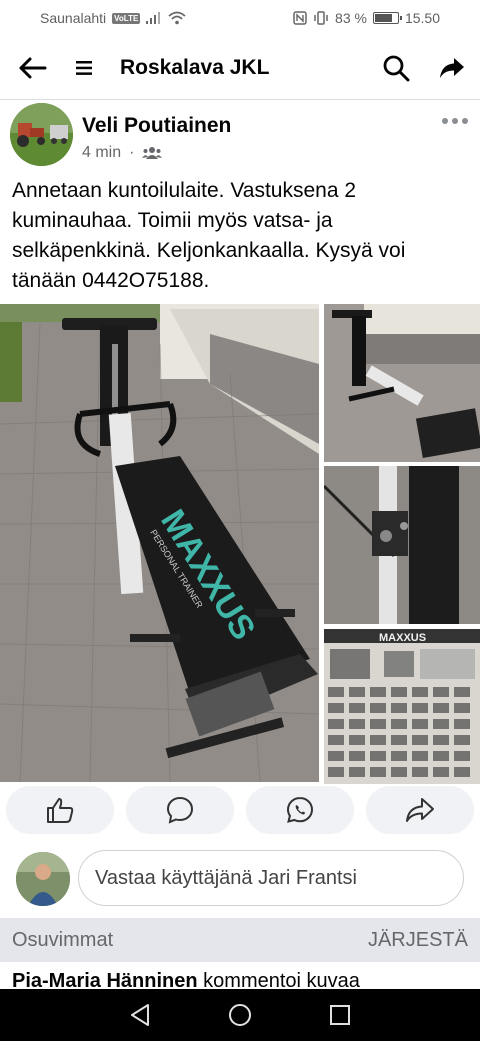 The width and height of the screenshot is (480, 1041). I want to click on back-button, so click(32, 68).